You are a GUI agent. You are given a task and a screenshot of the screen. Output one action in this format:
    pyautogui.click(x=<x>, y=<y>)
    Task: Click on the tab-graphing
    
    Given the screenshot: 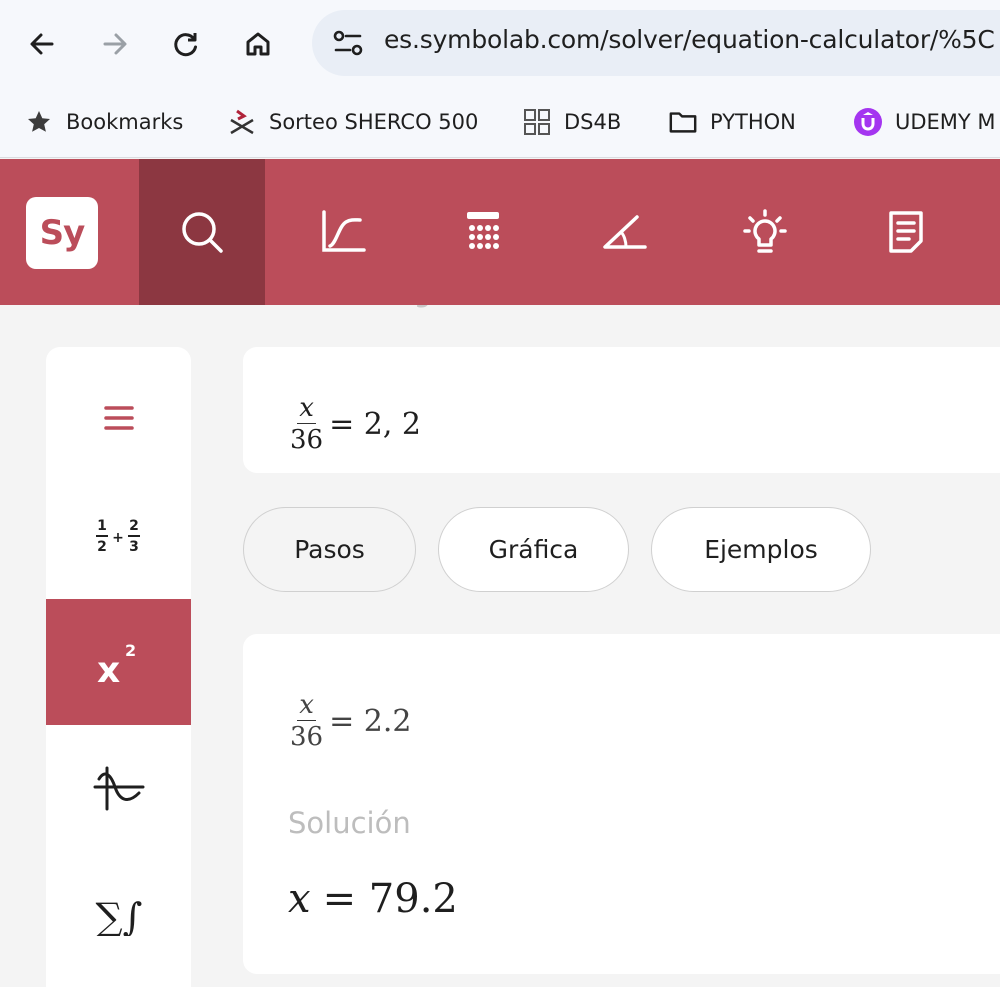 What is the action you would take?
    pyautogui.click(x=343, y=232)
    